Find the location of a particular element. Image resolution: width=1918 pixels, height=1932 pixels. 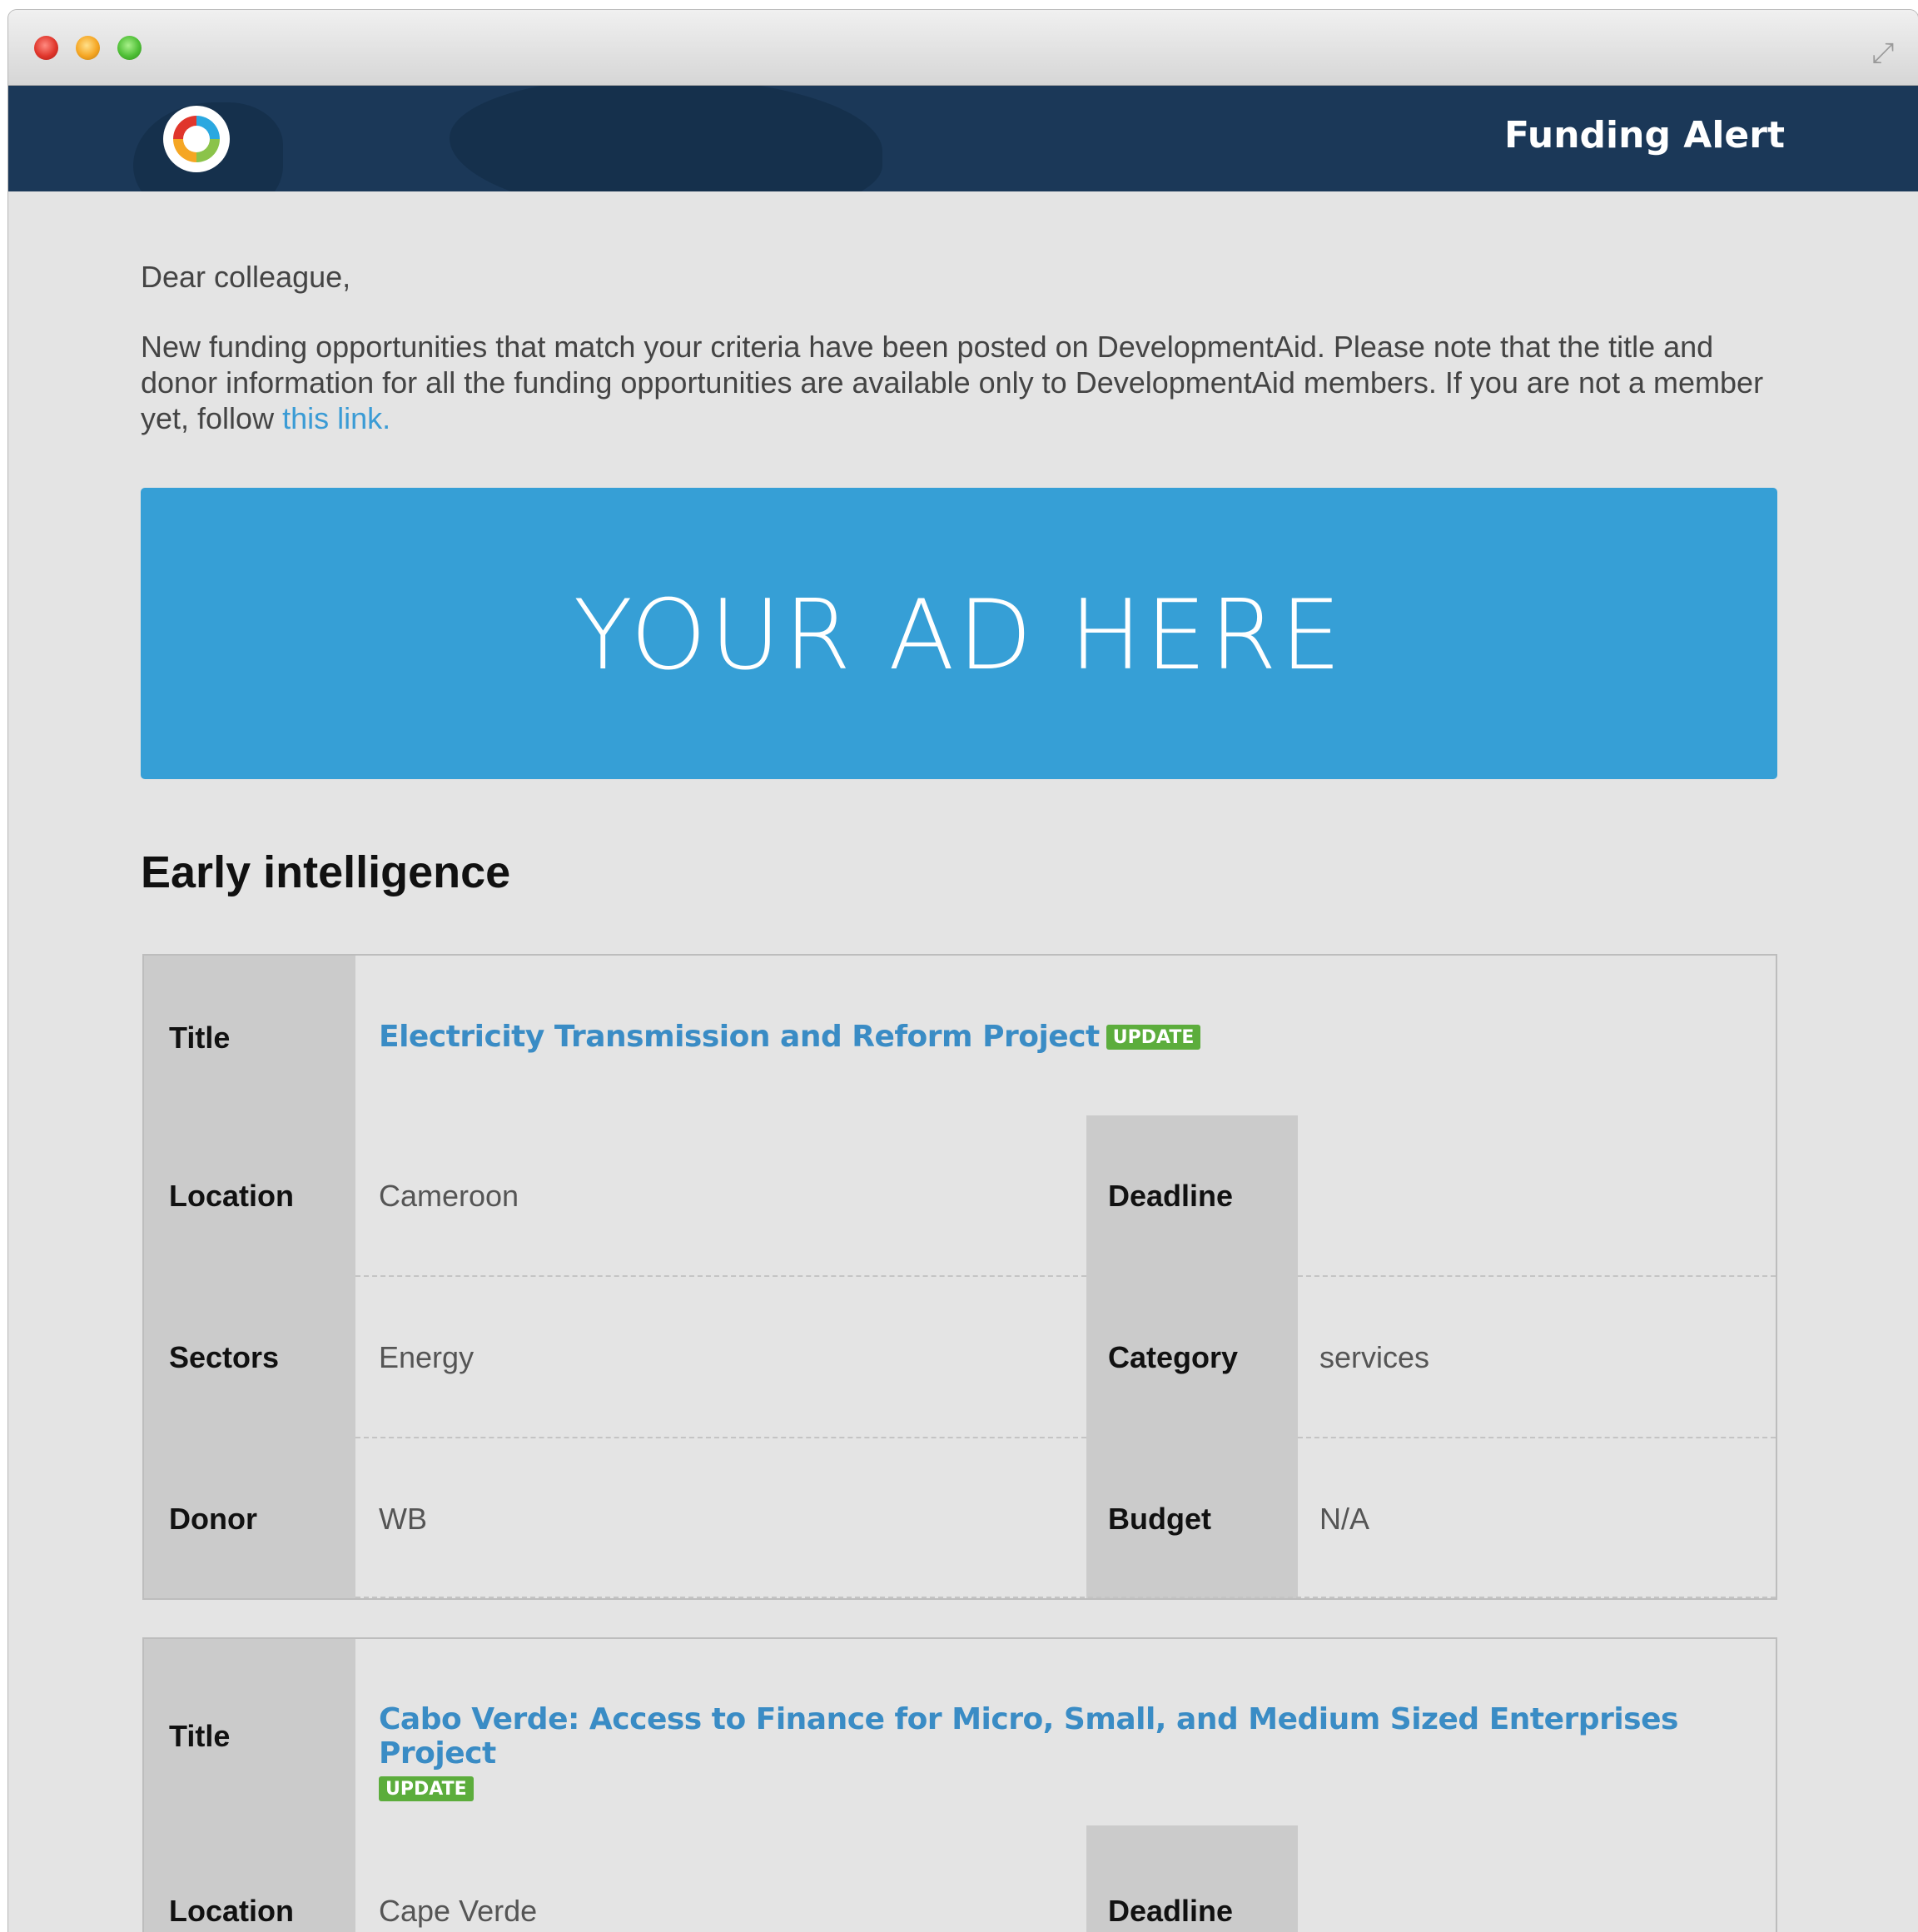

label-budget: Budget is located at coordinates (1159, 1519).